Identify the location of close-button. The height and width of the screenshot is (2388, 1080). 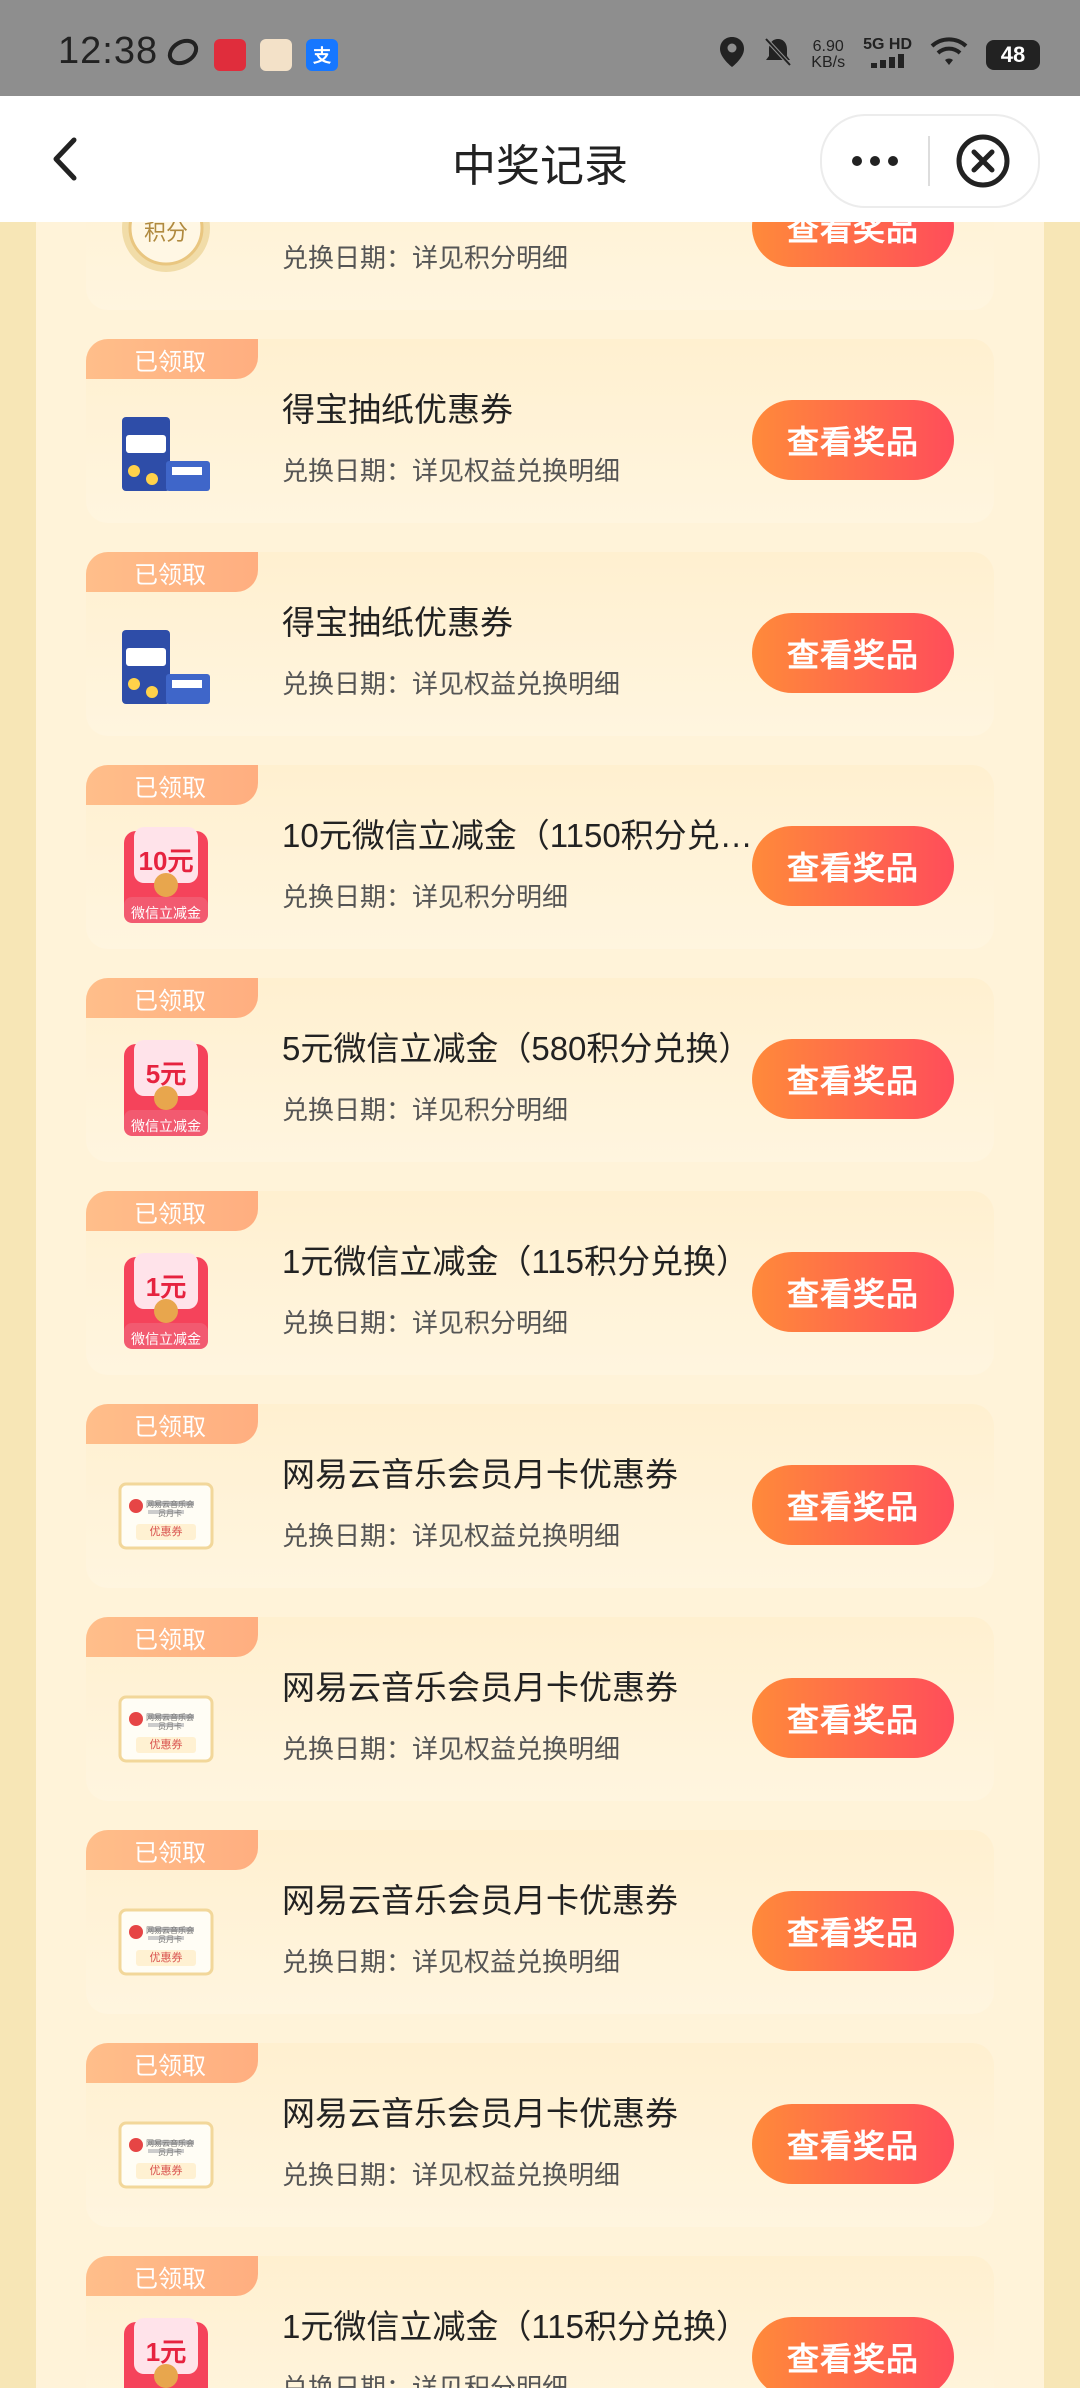
(983, 161).